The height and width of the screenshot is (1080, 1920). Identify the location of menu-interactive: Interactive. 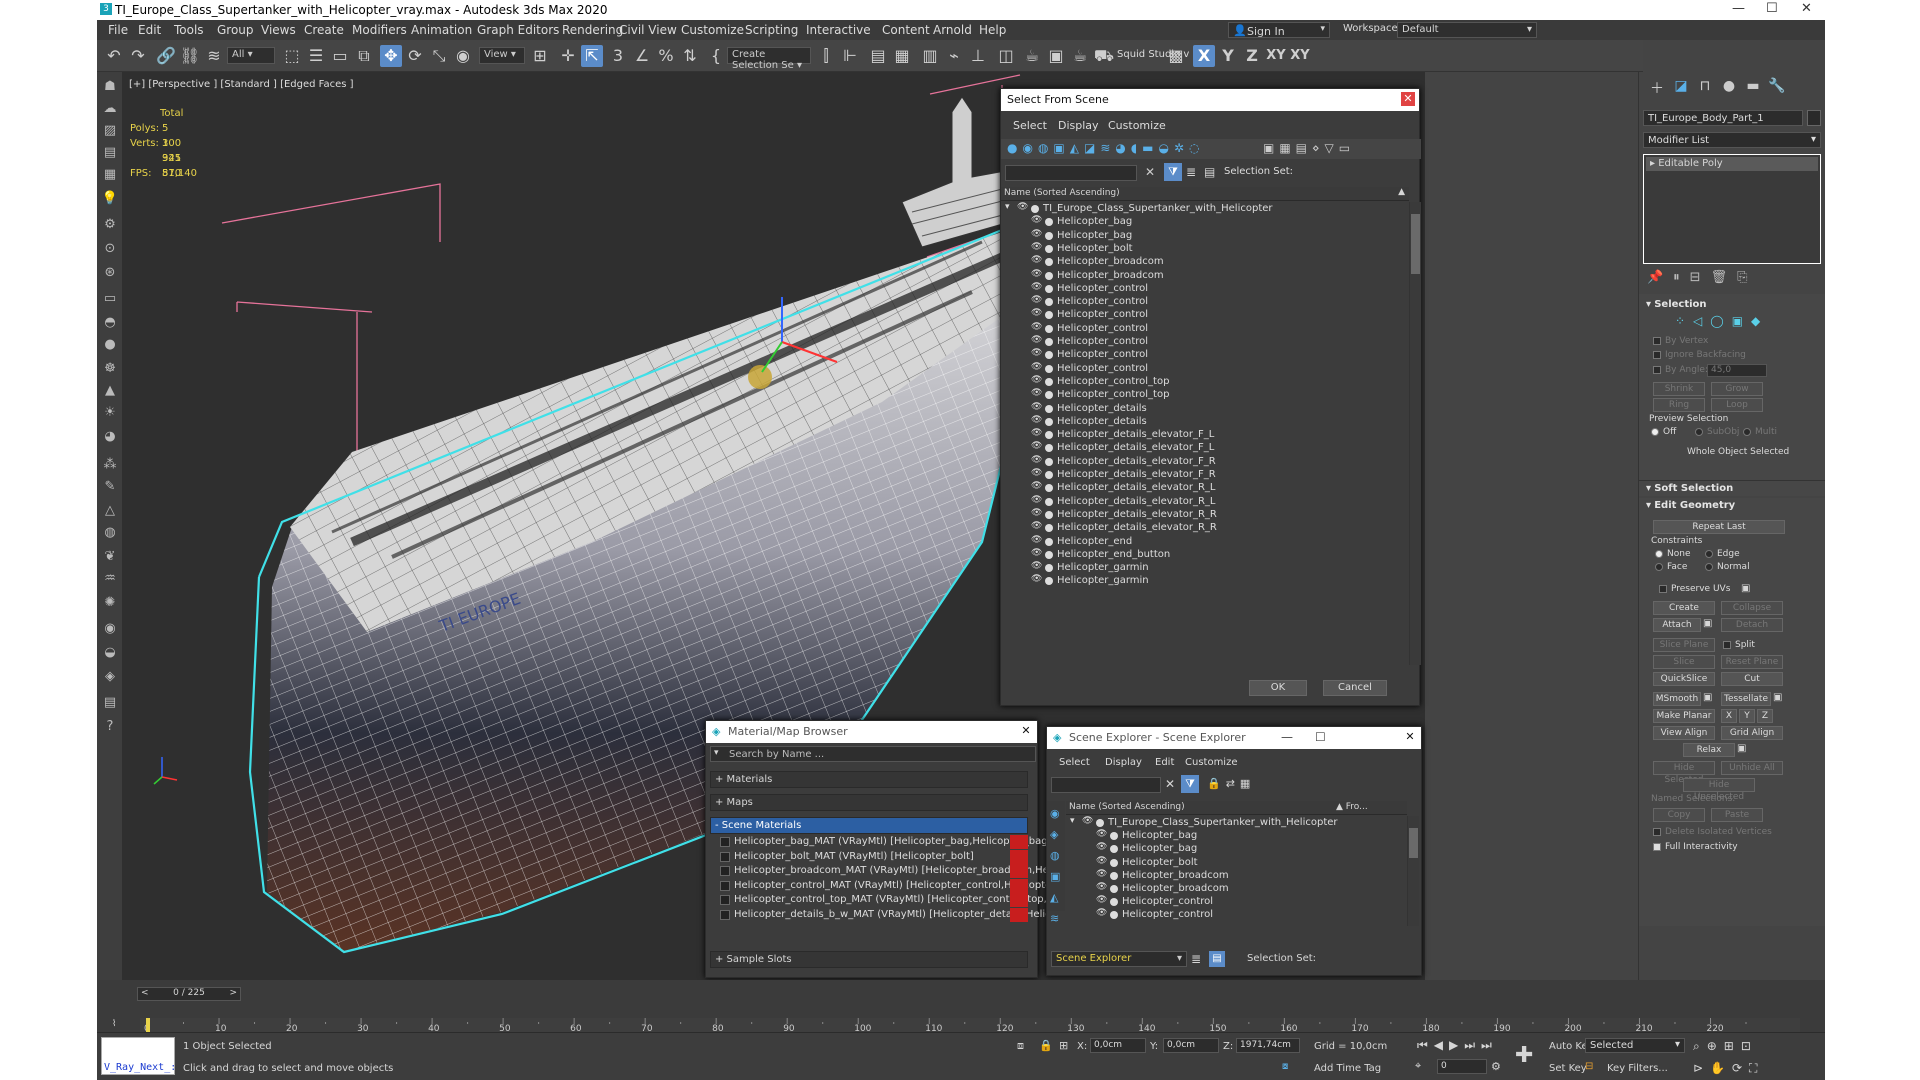
(838, 30).